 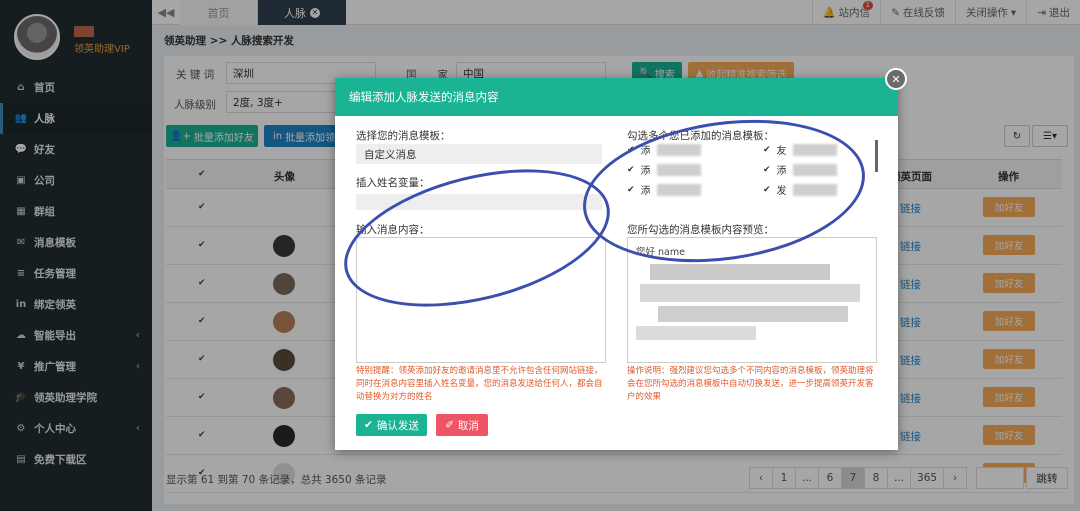 I want to click on cancel-label: 取消, so click(x=468, y=425).